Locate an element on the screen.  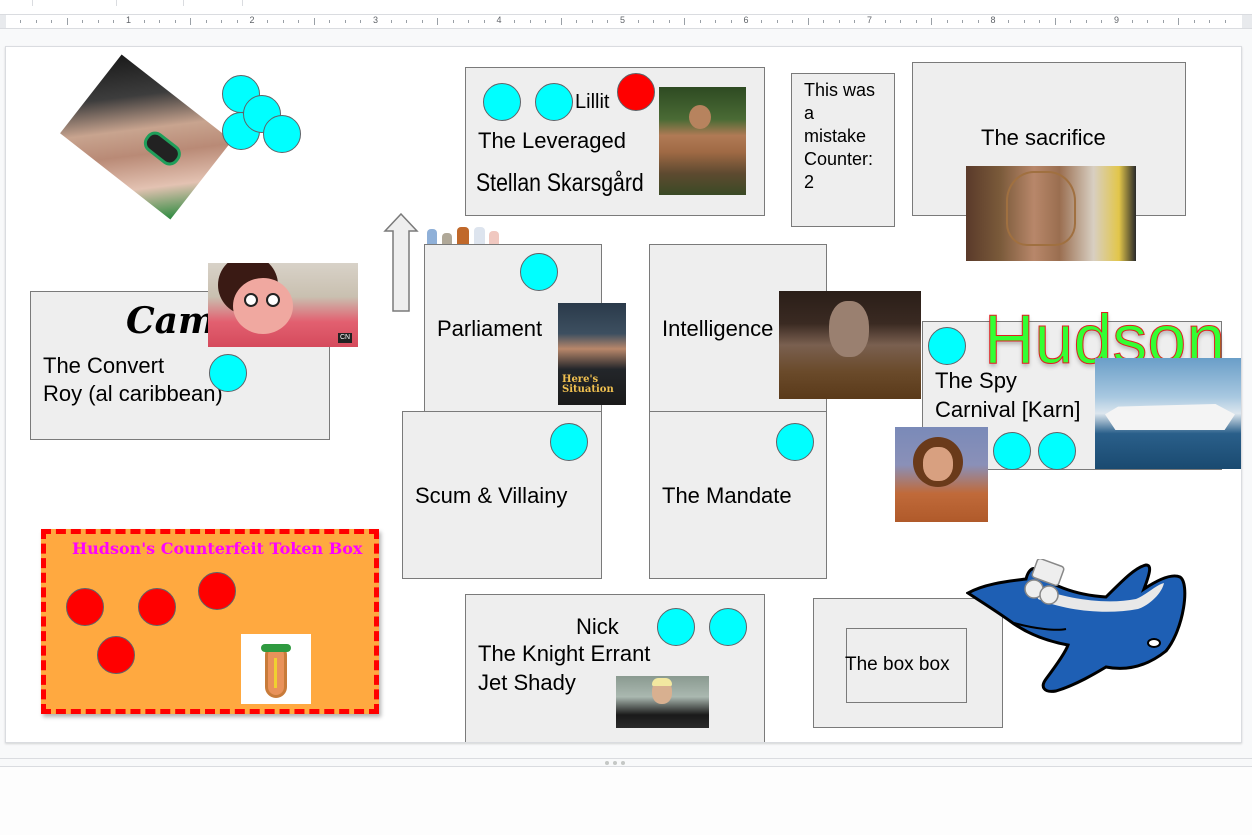
ruler-right-margin is located at coordinates (1247, 21).